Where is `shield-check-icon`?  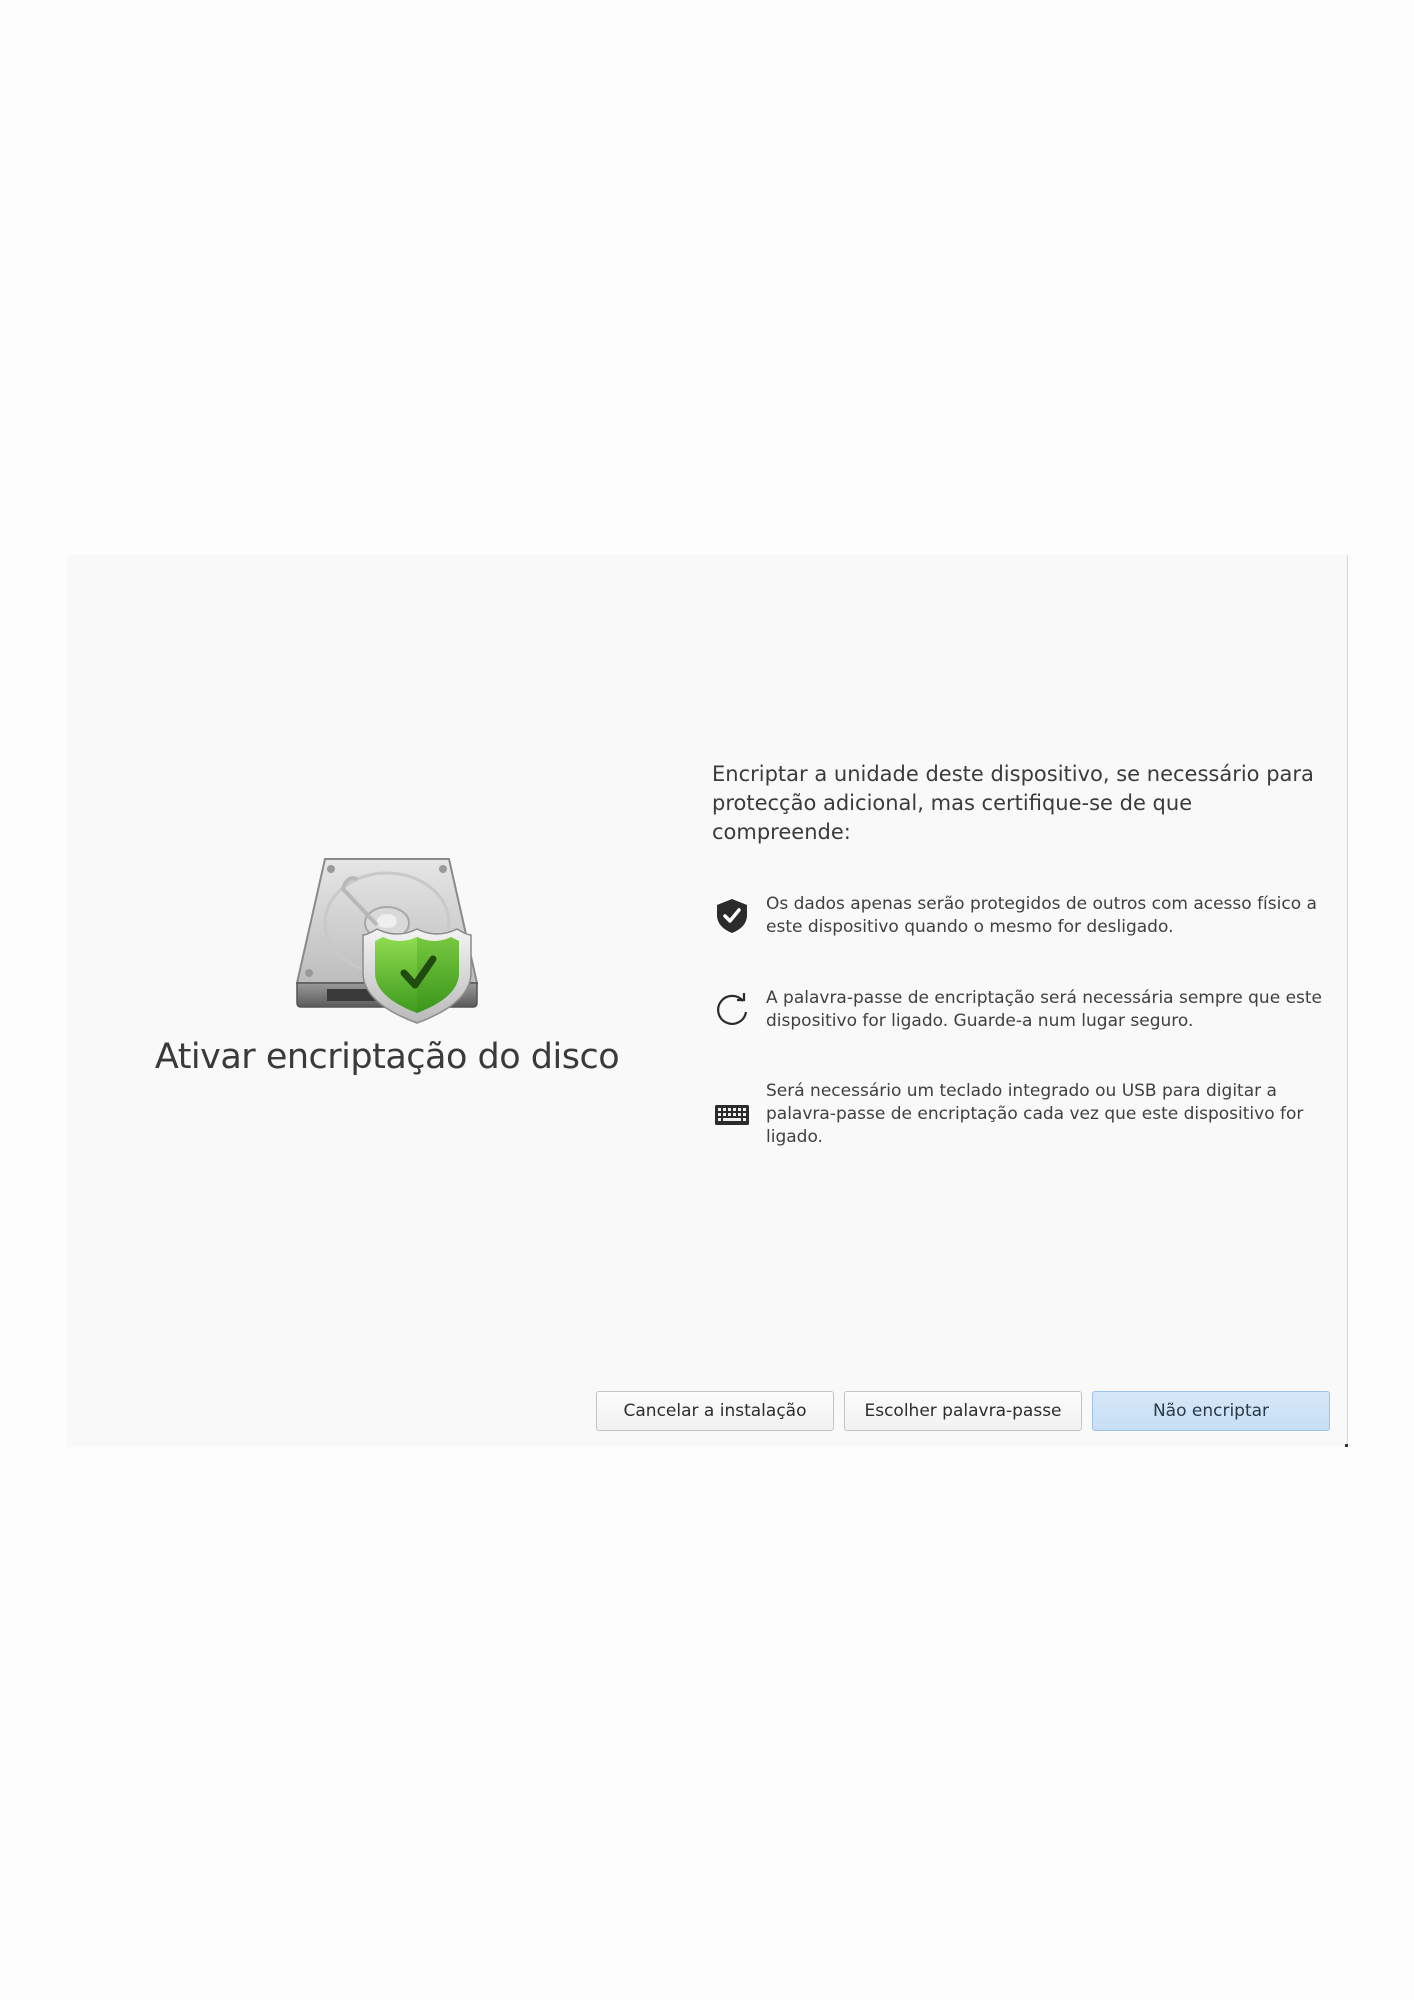
shield-check-icon is located at coordinates (732, 916).